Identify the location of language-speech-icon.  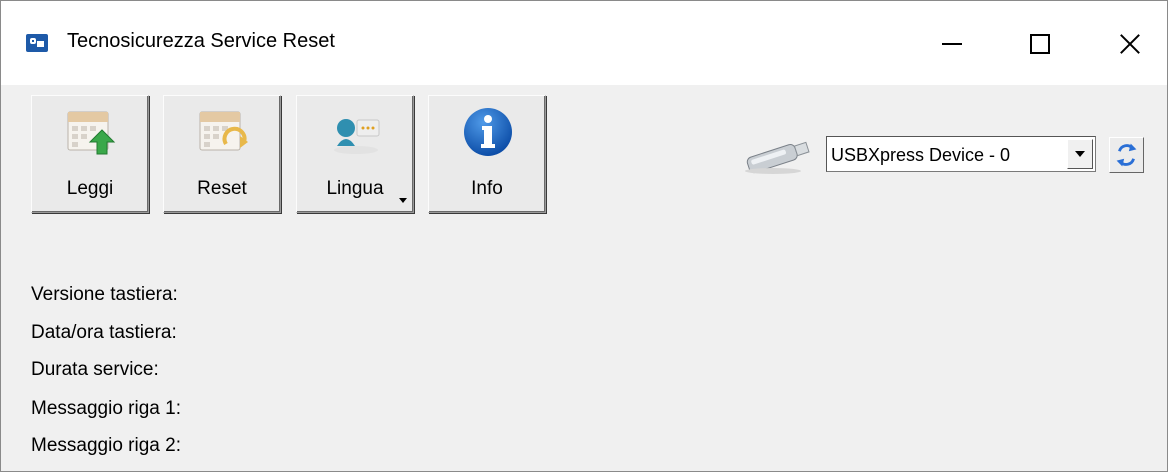
(357, 136).